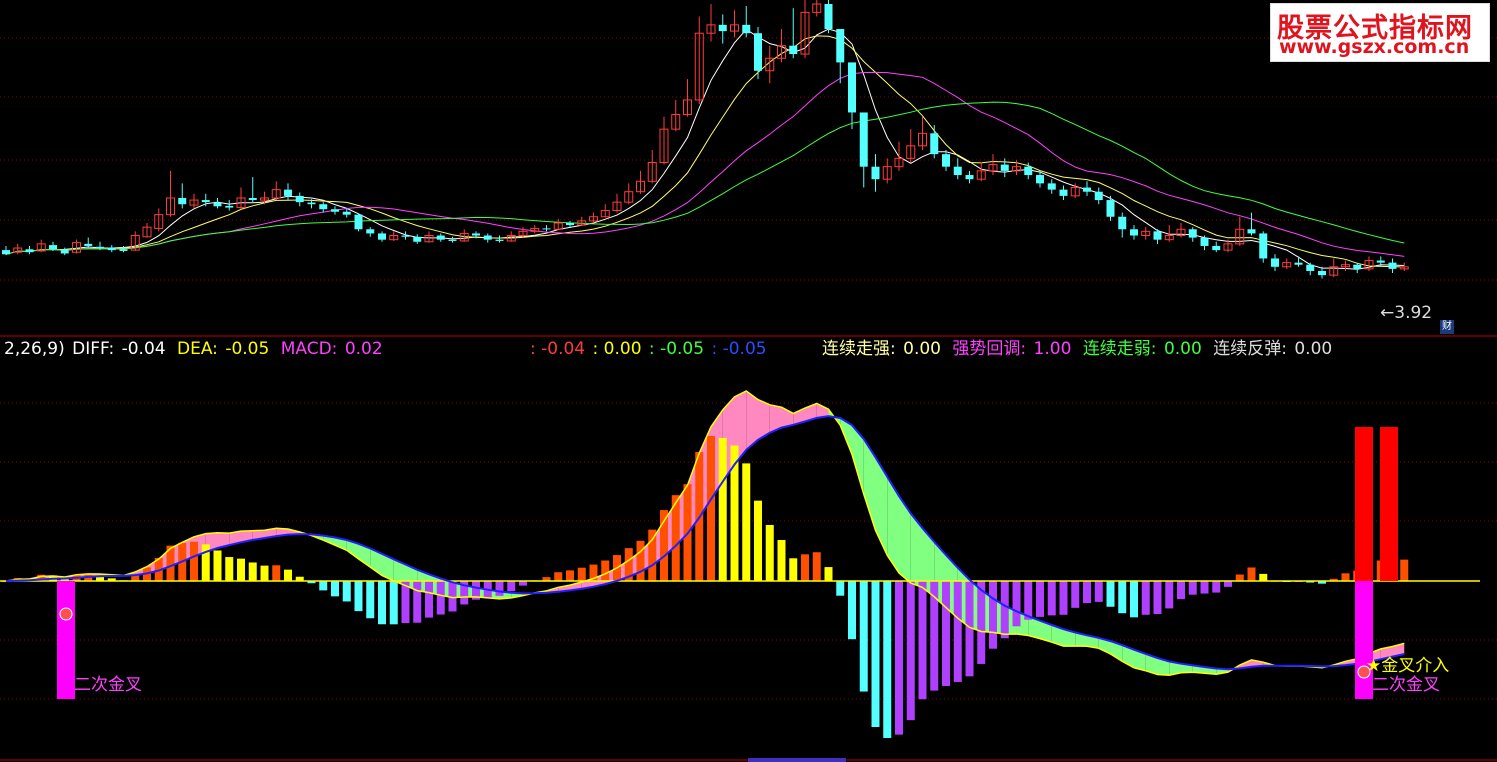 The image size is (1497, 762). What do you see at coordinates (1313, 349) in the screenshot?
I see `legend-s4-value: 0.00` at bounding box center [1313, 349].